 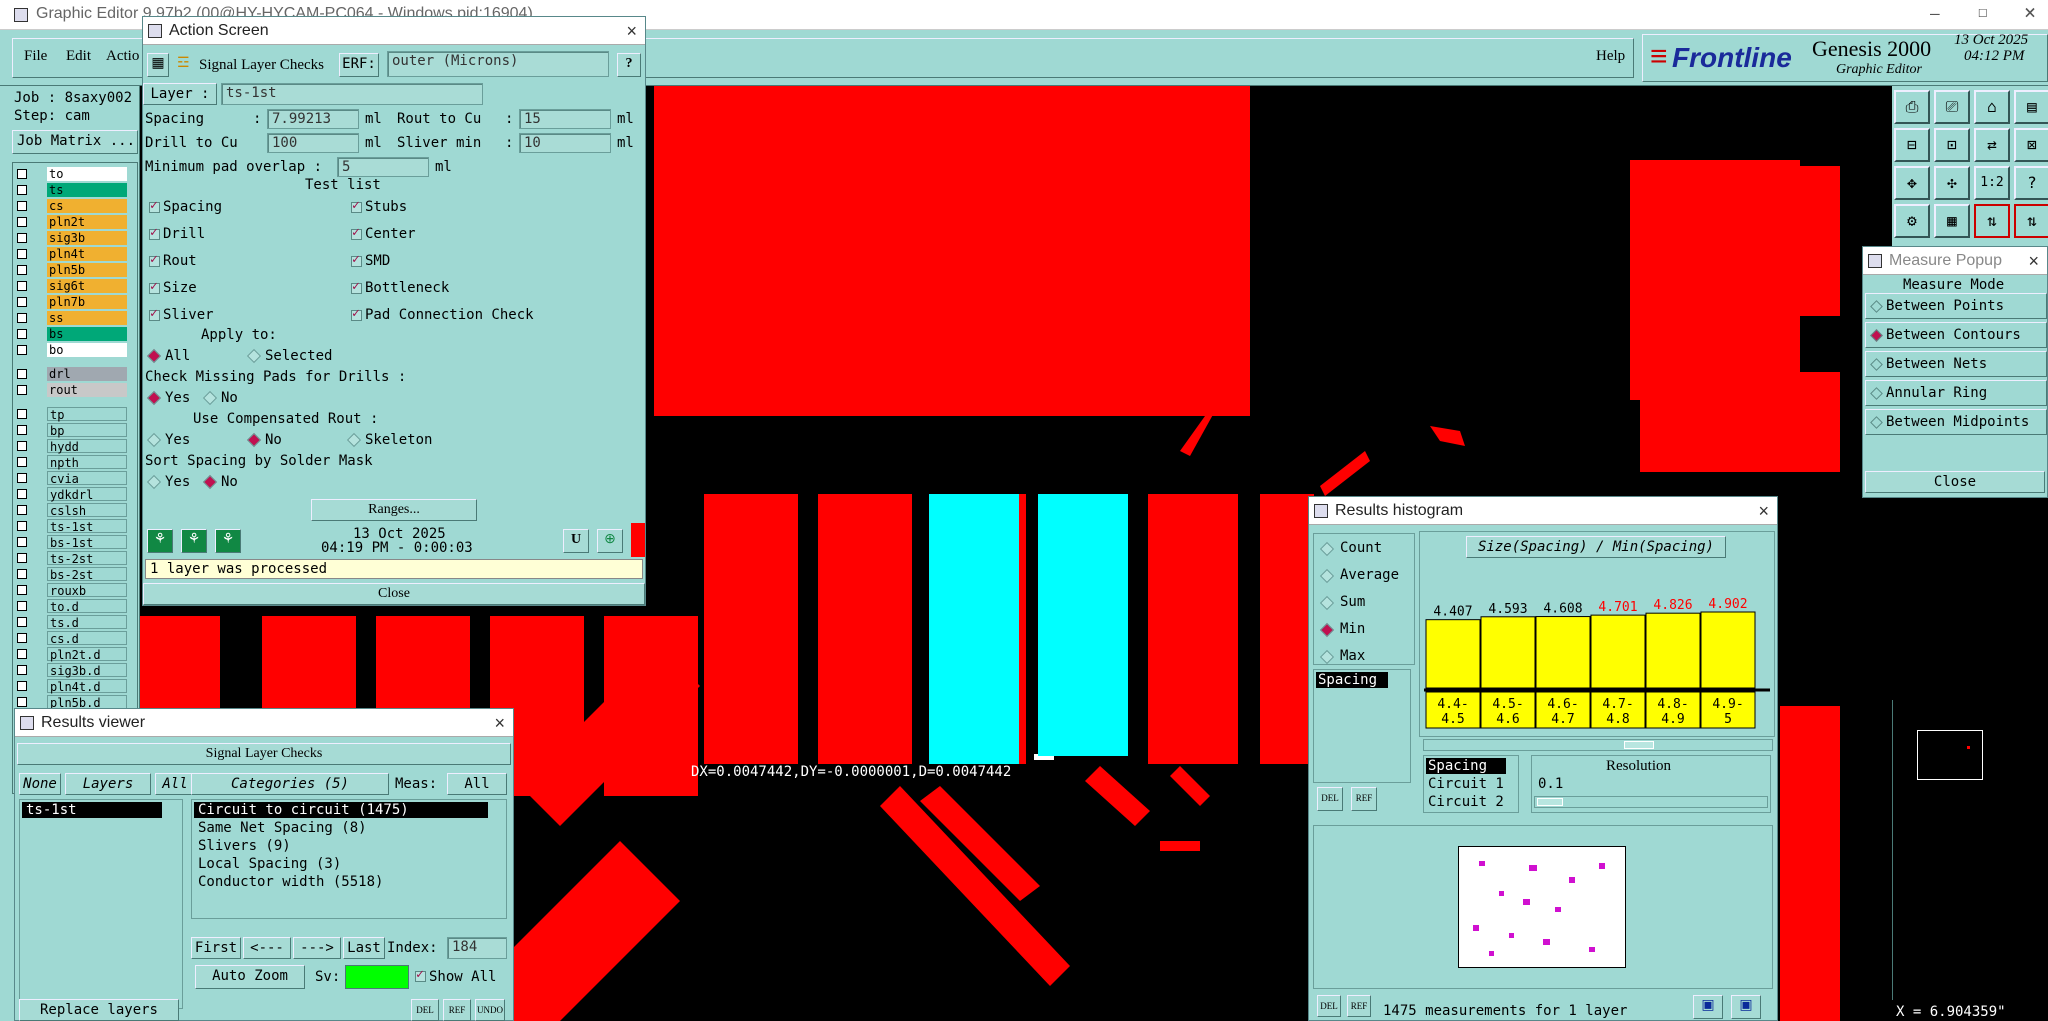 What do you see at coordinates (158, 65) in the screenshot?
I see `checklist-icon: ▦` at bounding box center [158, 65].